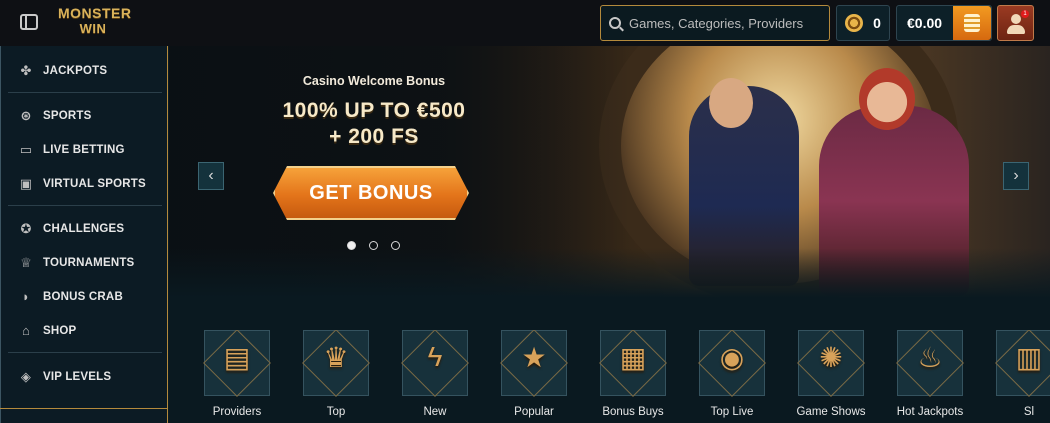 The height and width of the screenshot is (423, 1050). I want to click on user-icon-body, so click(1016, 29).